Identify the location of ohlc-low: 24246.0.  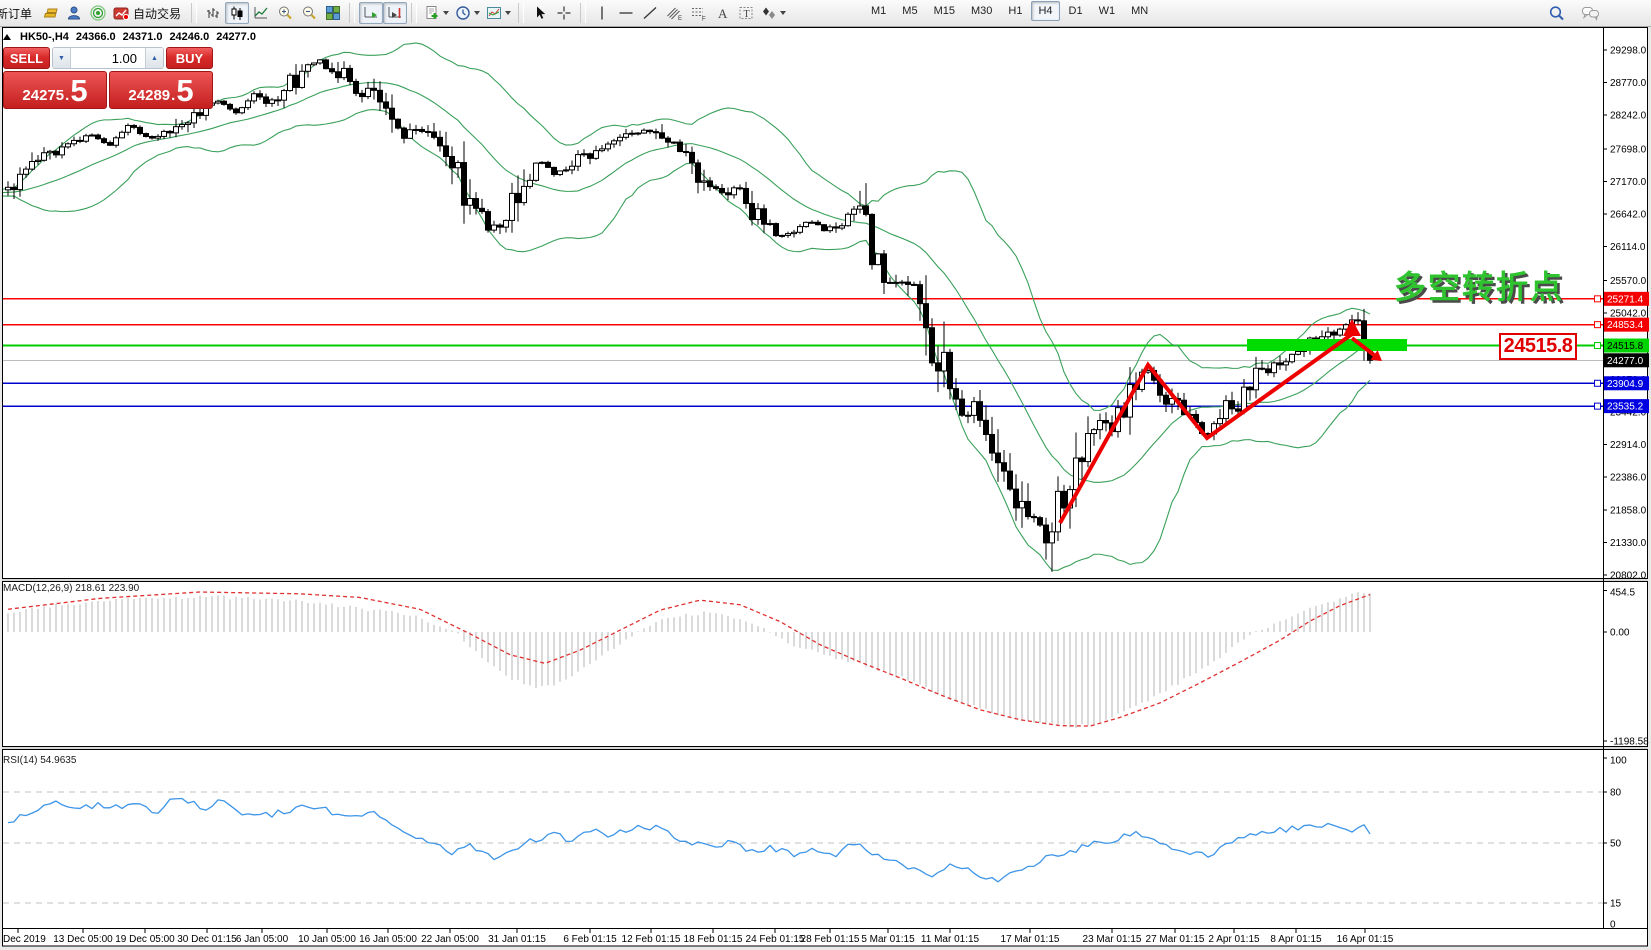
(189, 37).